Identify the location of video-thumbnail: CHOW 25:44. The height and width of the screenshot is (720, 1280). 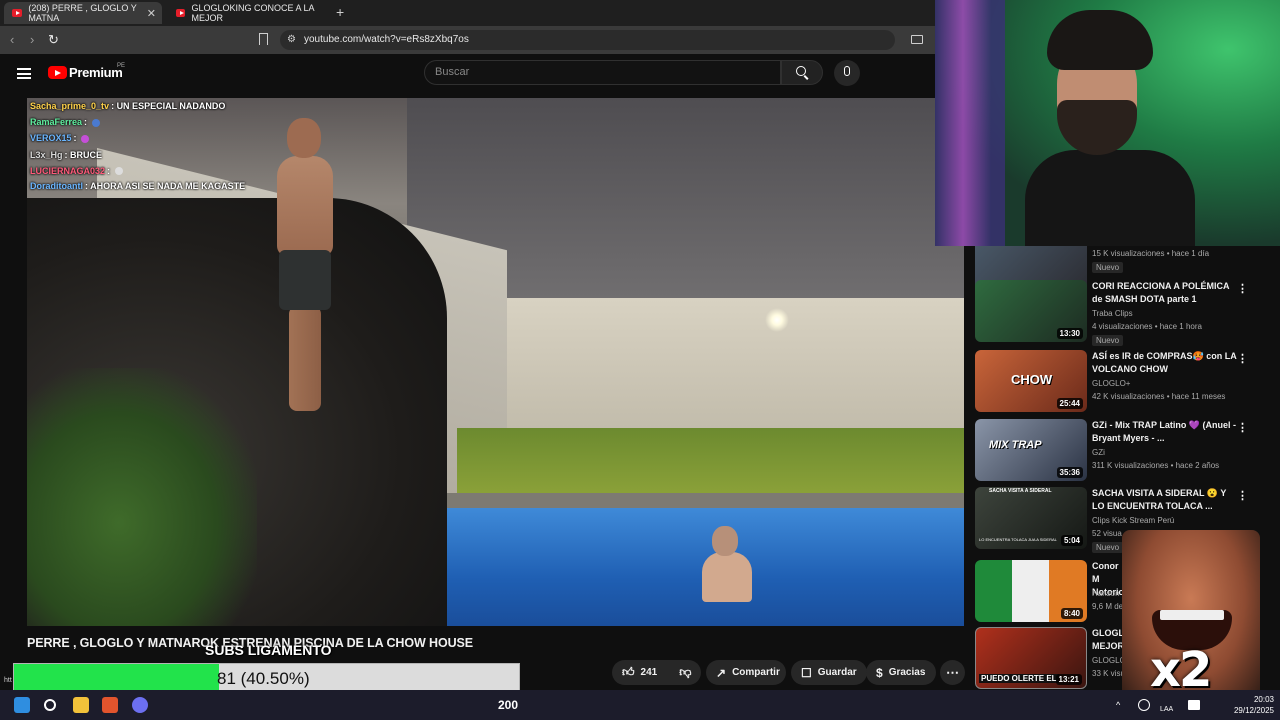
(1031, 381).